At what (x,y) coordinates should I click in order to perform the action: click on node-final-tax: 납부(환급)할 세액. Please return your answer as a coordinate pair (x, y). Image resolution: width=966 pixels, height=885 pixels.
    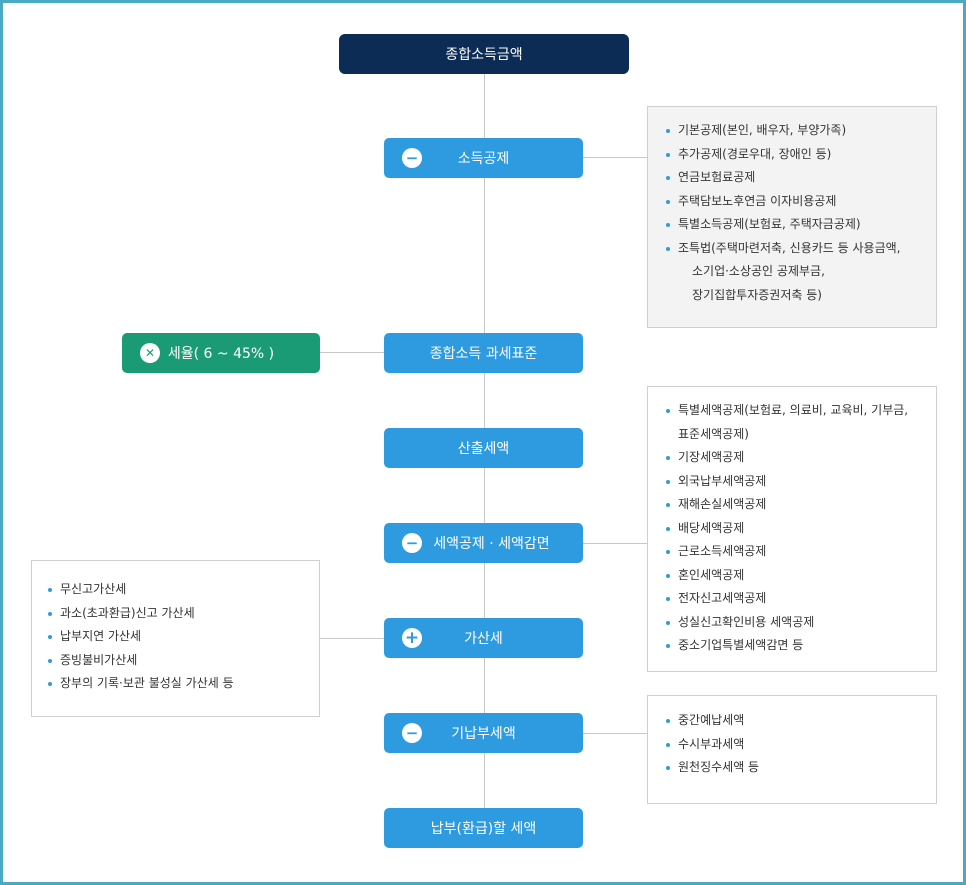
    Looking at the image, I should click on (483, 828).